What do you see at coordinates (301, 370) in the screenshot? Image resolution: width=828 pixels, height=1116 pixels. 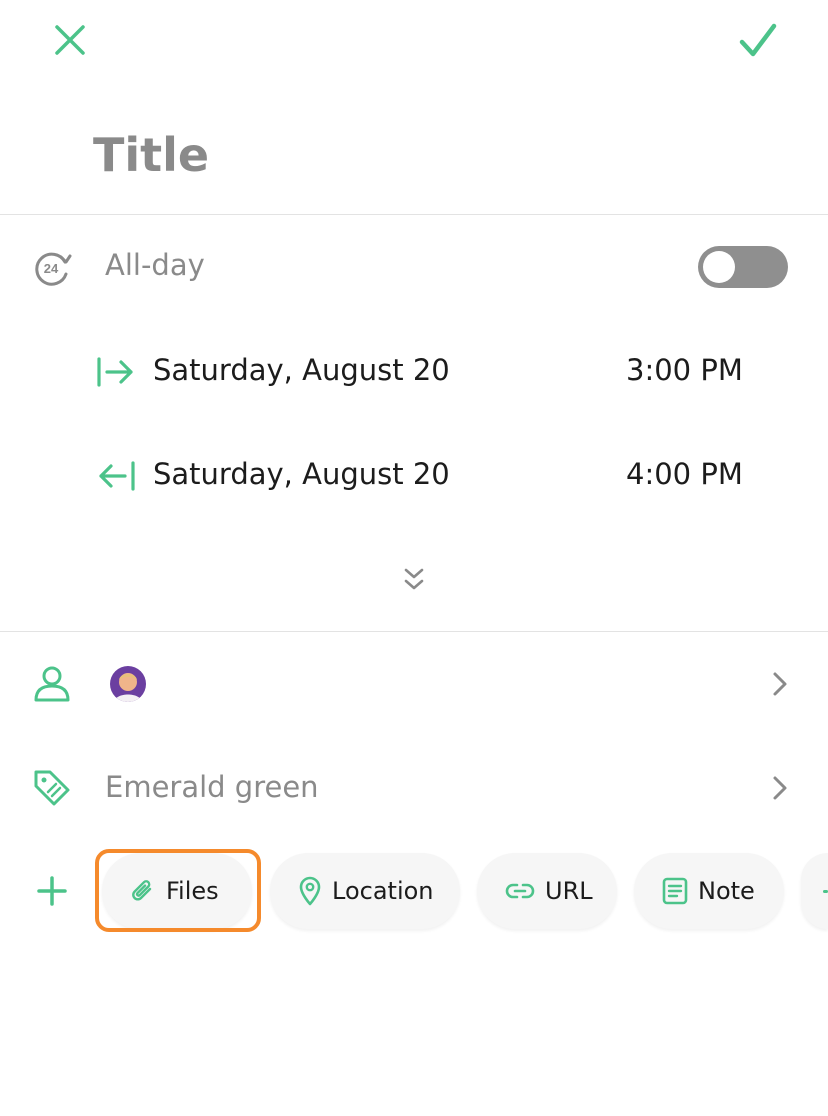 I see `start-date: Saturday, August 20` at bounding box center [301, 370].